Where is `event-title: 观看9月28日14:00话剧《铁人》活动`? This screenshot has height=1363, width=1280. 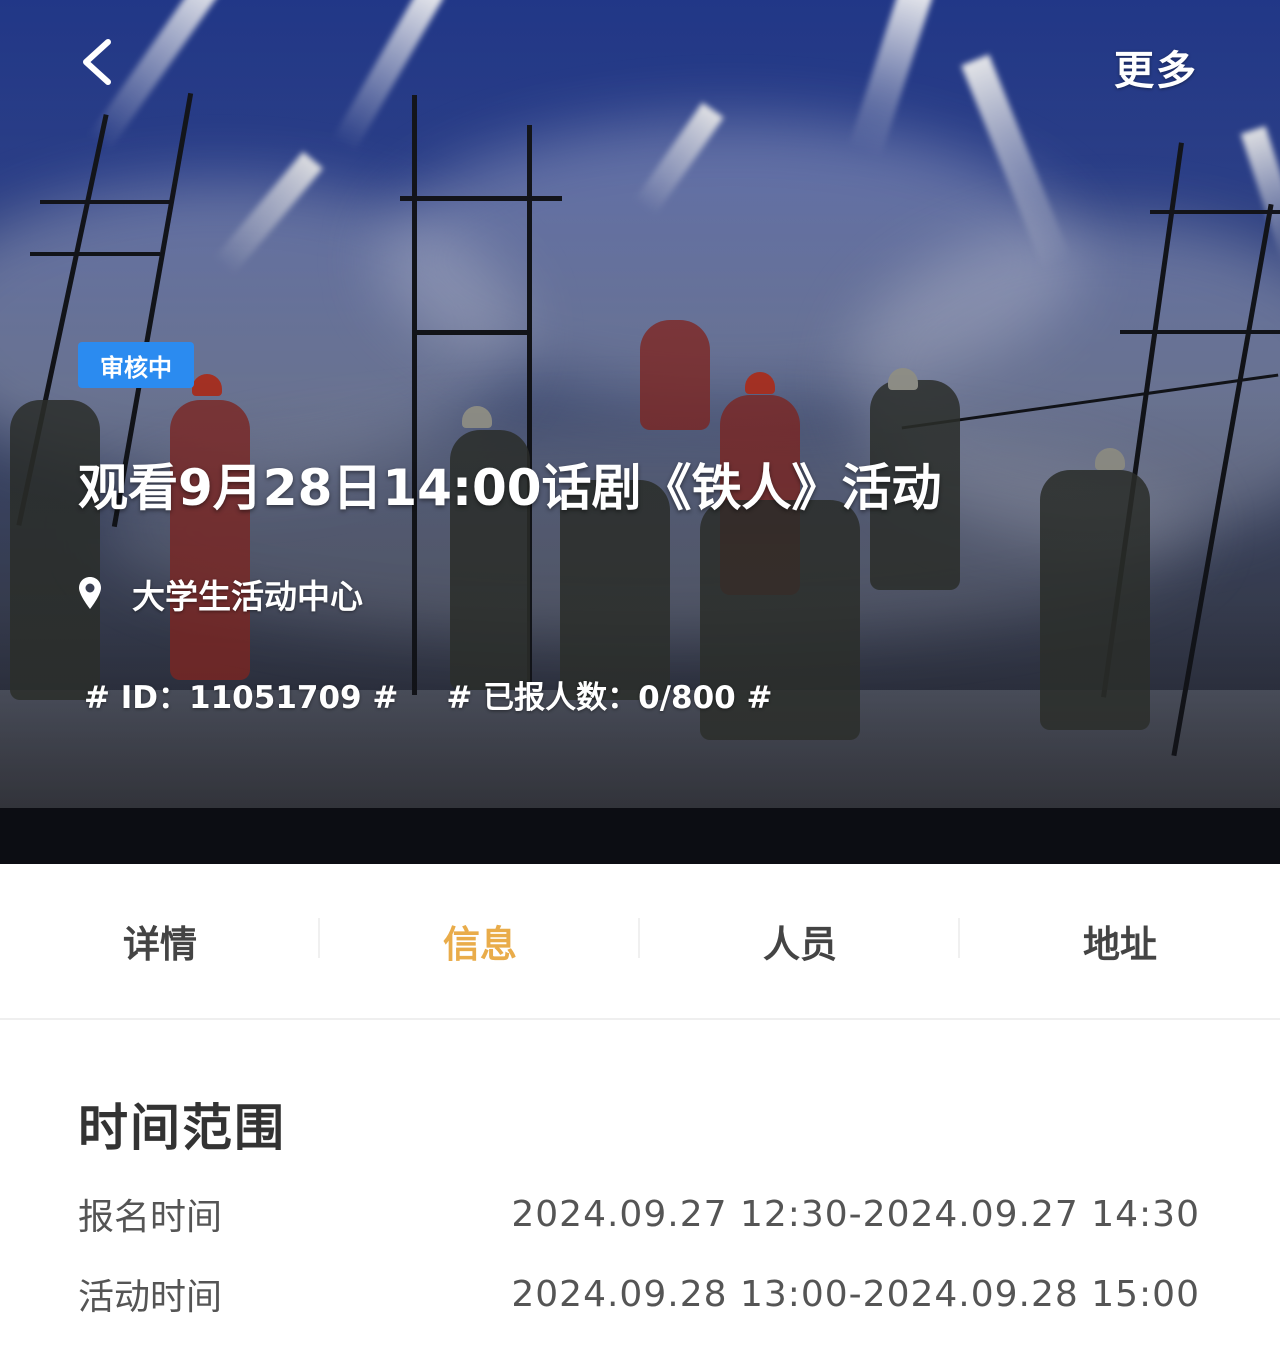
event-title: 观看9月28日14:00话剧《铁人》活动 is located at coordinates (510, 488).